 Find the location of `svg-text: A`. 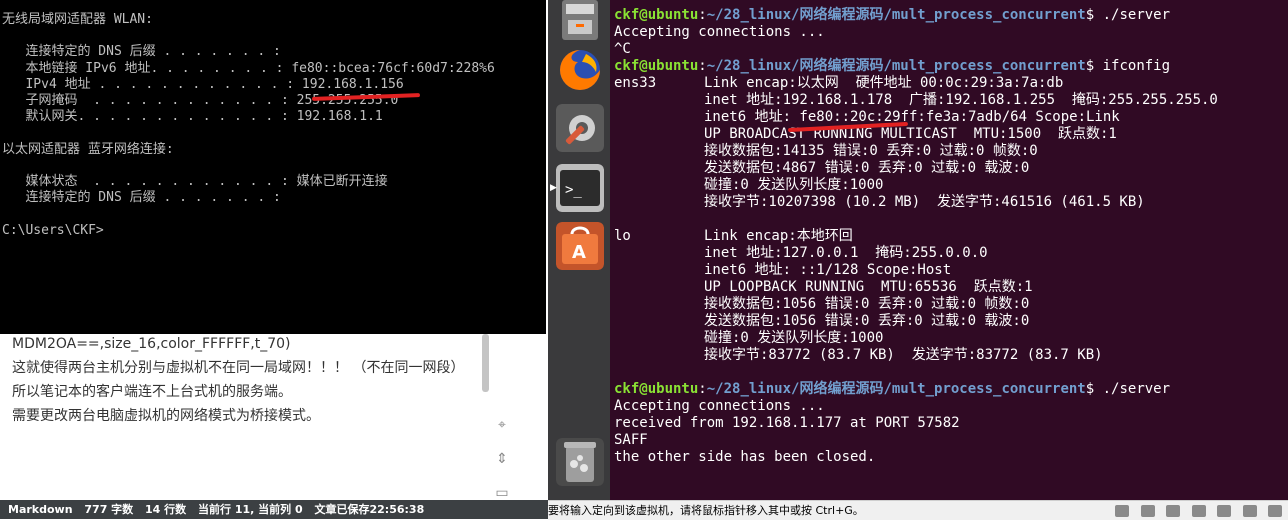

svg-text: A is located at coordinates (579, 252).